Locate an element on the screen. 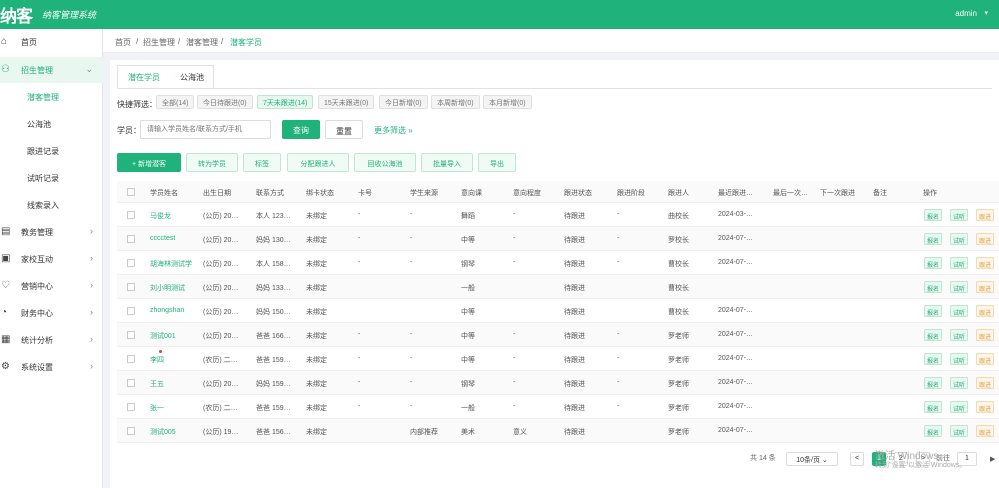 Image resolution: width=999 pixels, height=488 pixels. import-button: 批量导入 is located at coordinates (447, 162).